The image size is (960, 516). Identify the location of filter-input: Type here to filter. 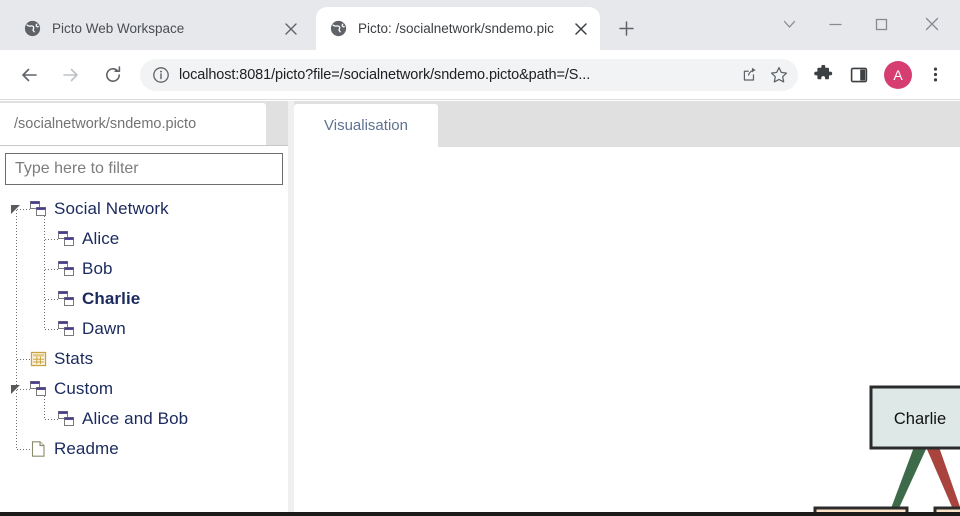
(144, 169).